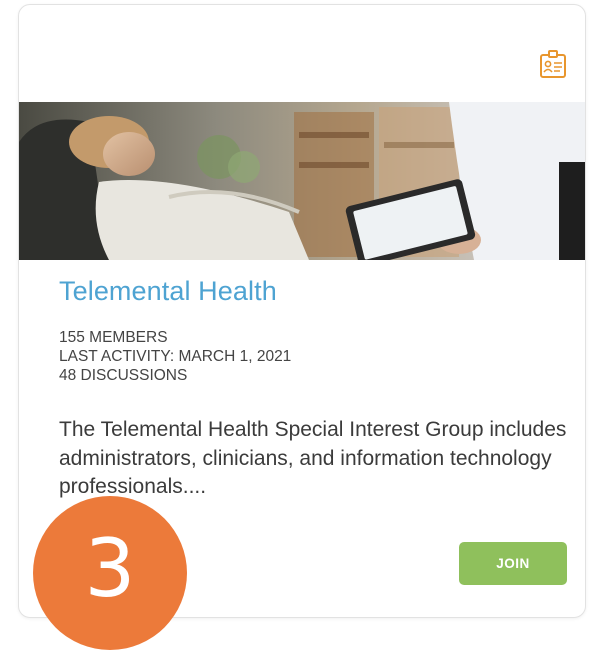  I want to click on id-badge-icon, so click(553, 64).